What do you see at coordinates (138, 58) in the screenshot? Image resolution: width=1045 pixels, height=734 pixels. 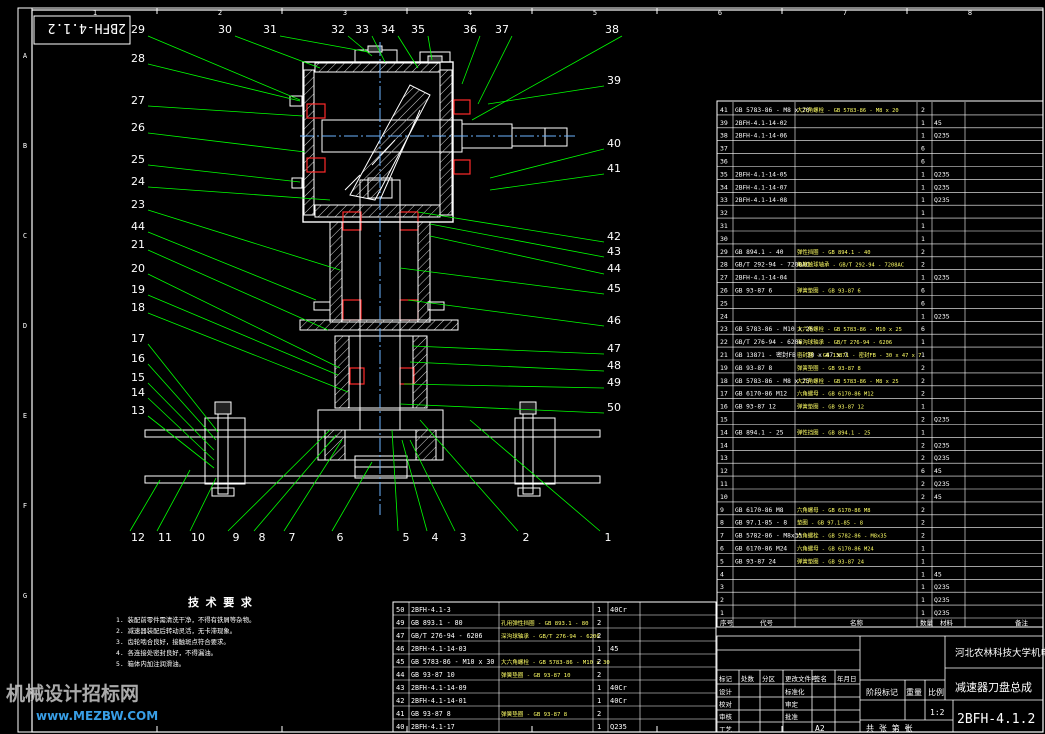 I see `balloon-28: 28` at bounding box center [138, 58].